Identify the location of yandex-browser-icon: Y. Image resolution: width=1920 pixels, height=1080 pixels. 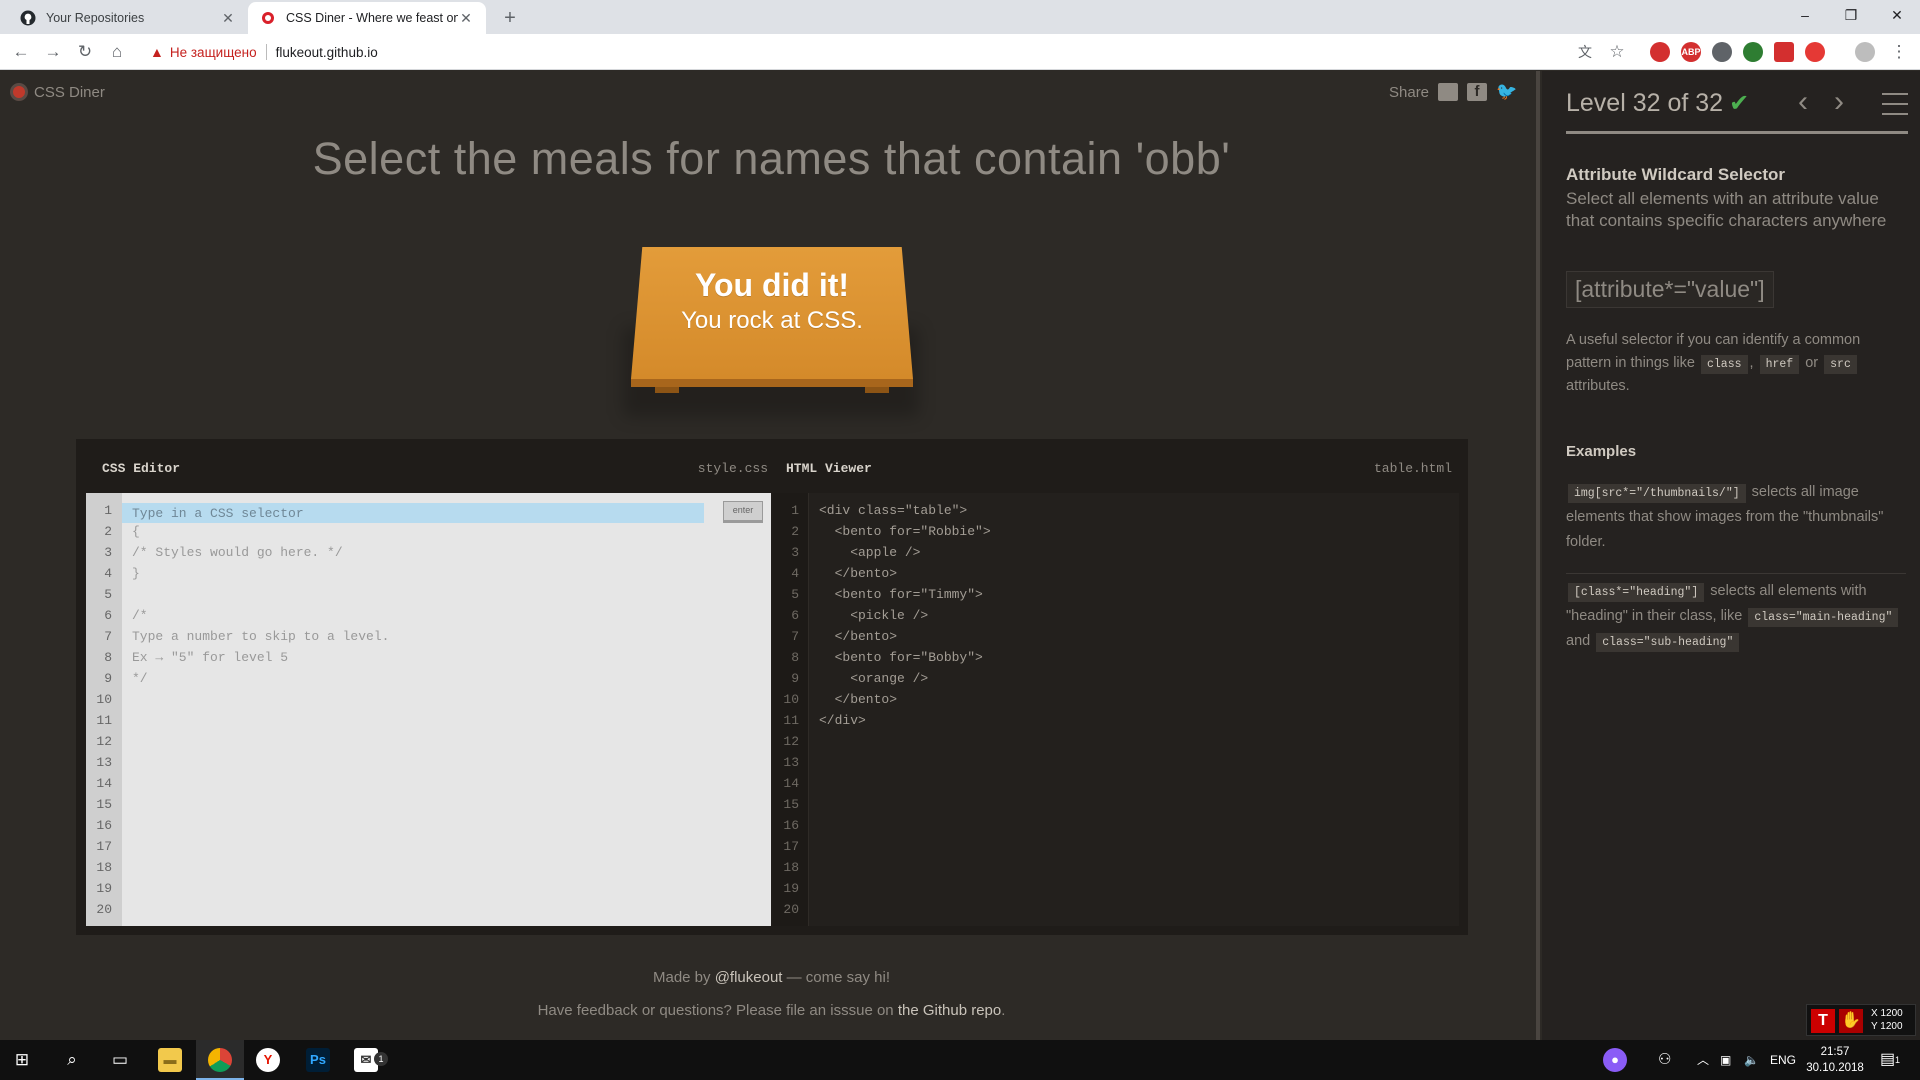
(268, 1060).